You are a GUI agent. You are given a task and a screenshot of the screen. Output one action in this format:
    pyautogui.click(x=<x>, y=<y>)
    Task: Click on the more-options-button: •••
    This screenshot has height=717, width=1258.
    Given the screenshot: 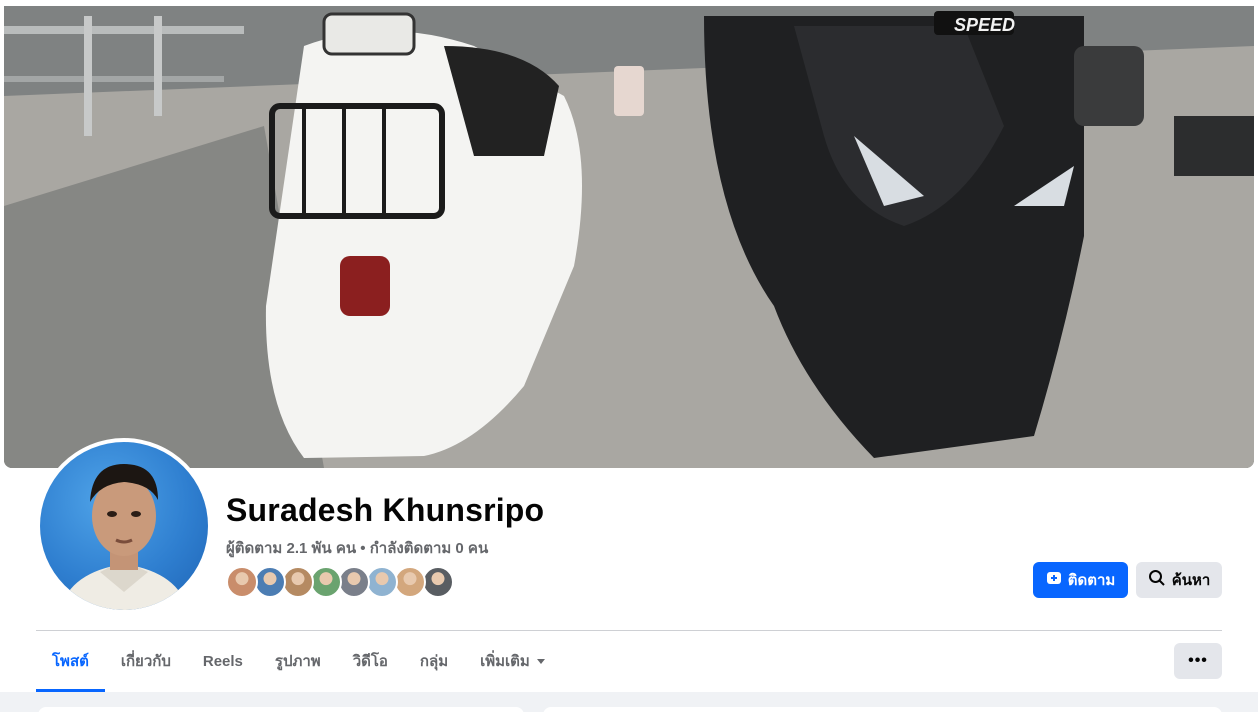 What is the action you would take?
    pyautogui.click(x=1198, y=661)
    